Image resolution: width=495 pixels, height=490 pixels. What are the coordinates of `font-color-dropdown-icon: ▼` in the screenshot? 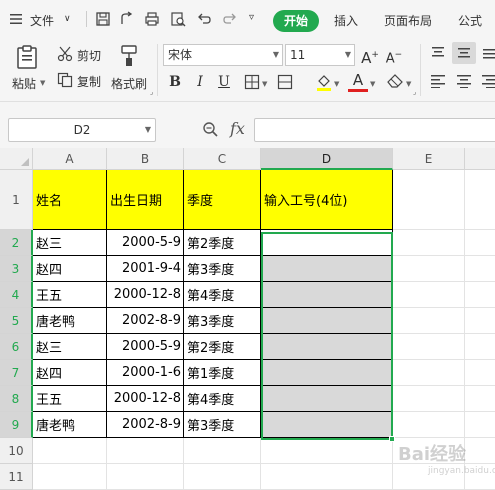 It's located at (372, 84).